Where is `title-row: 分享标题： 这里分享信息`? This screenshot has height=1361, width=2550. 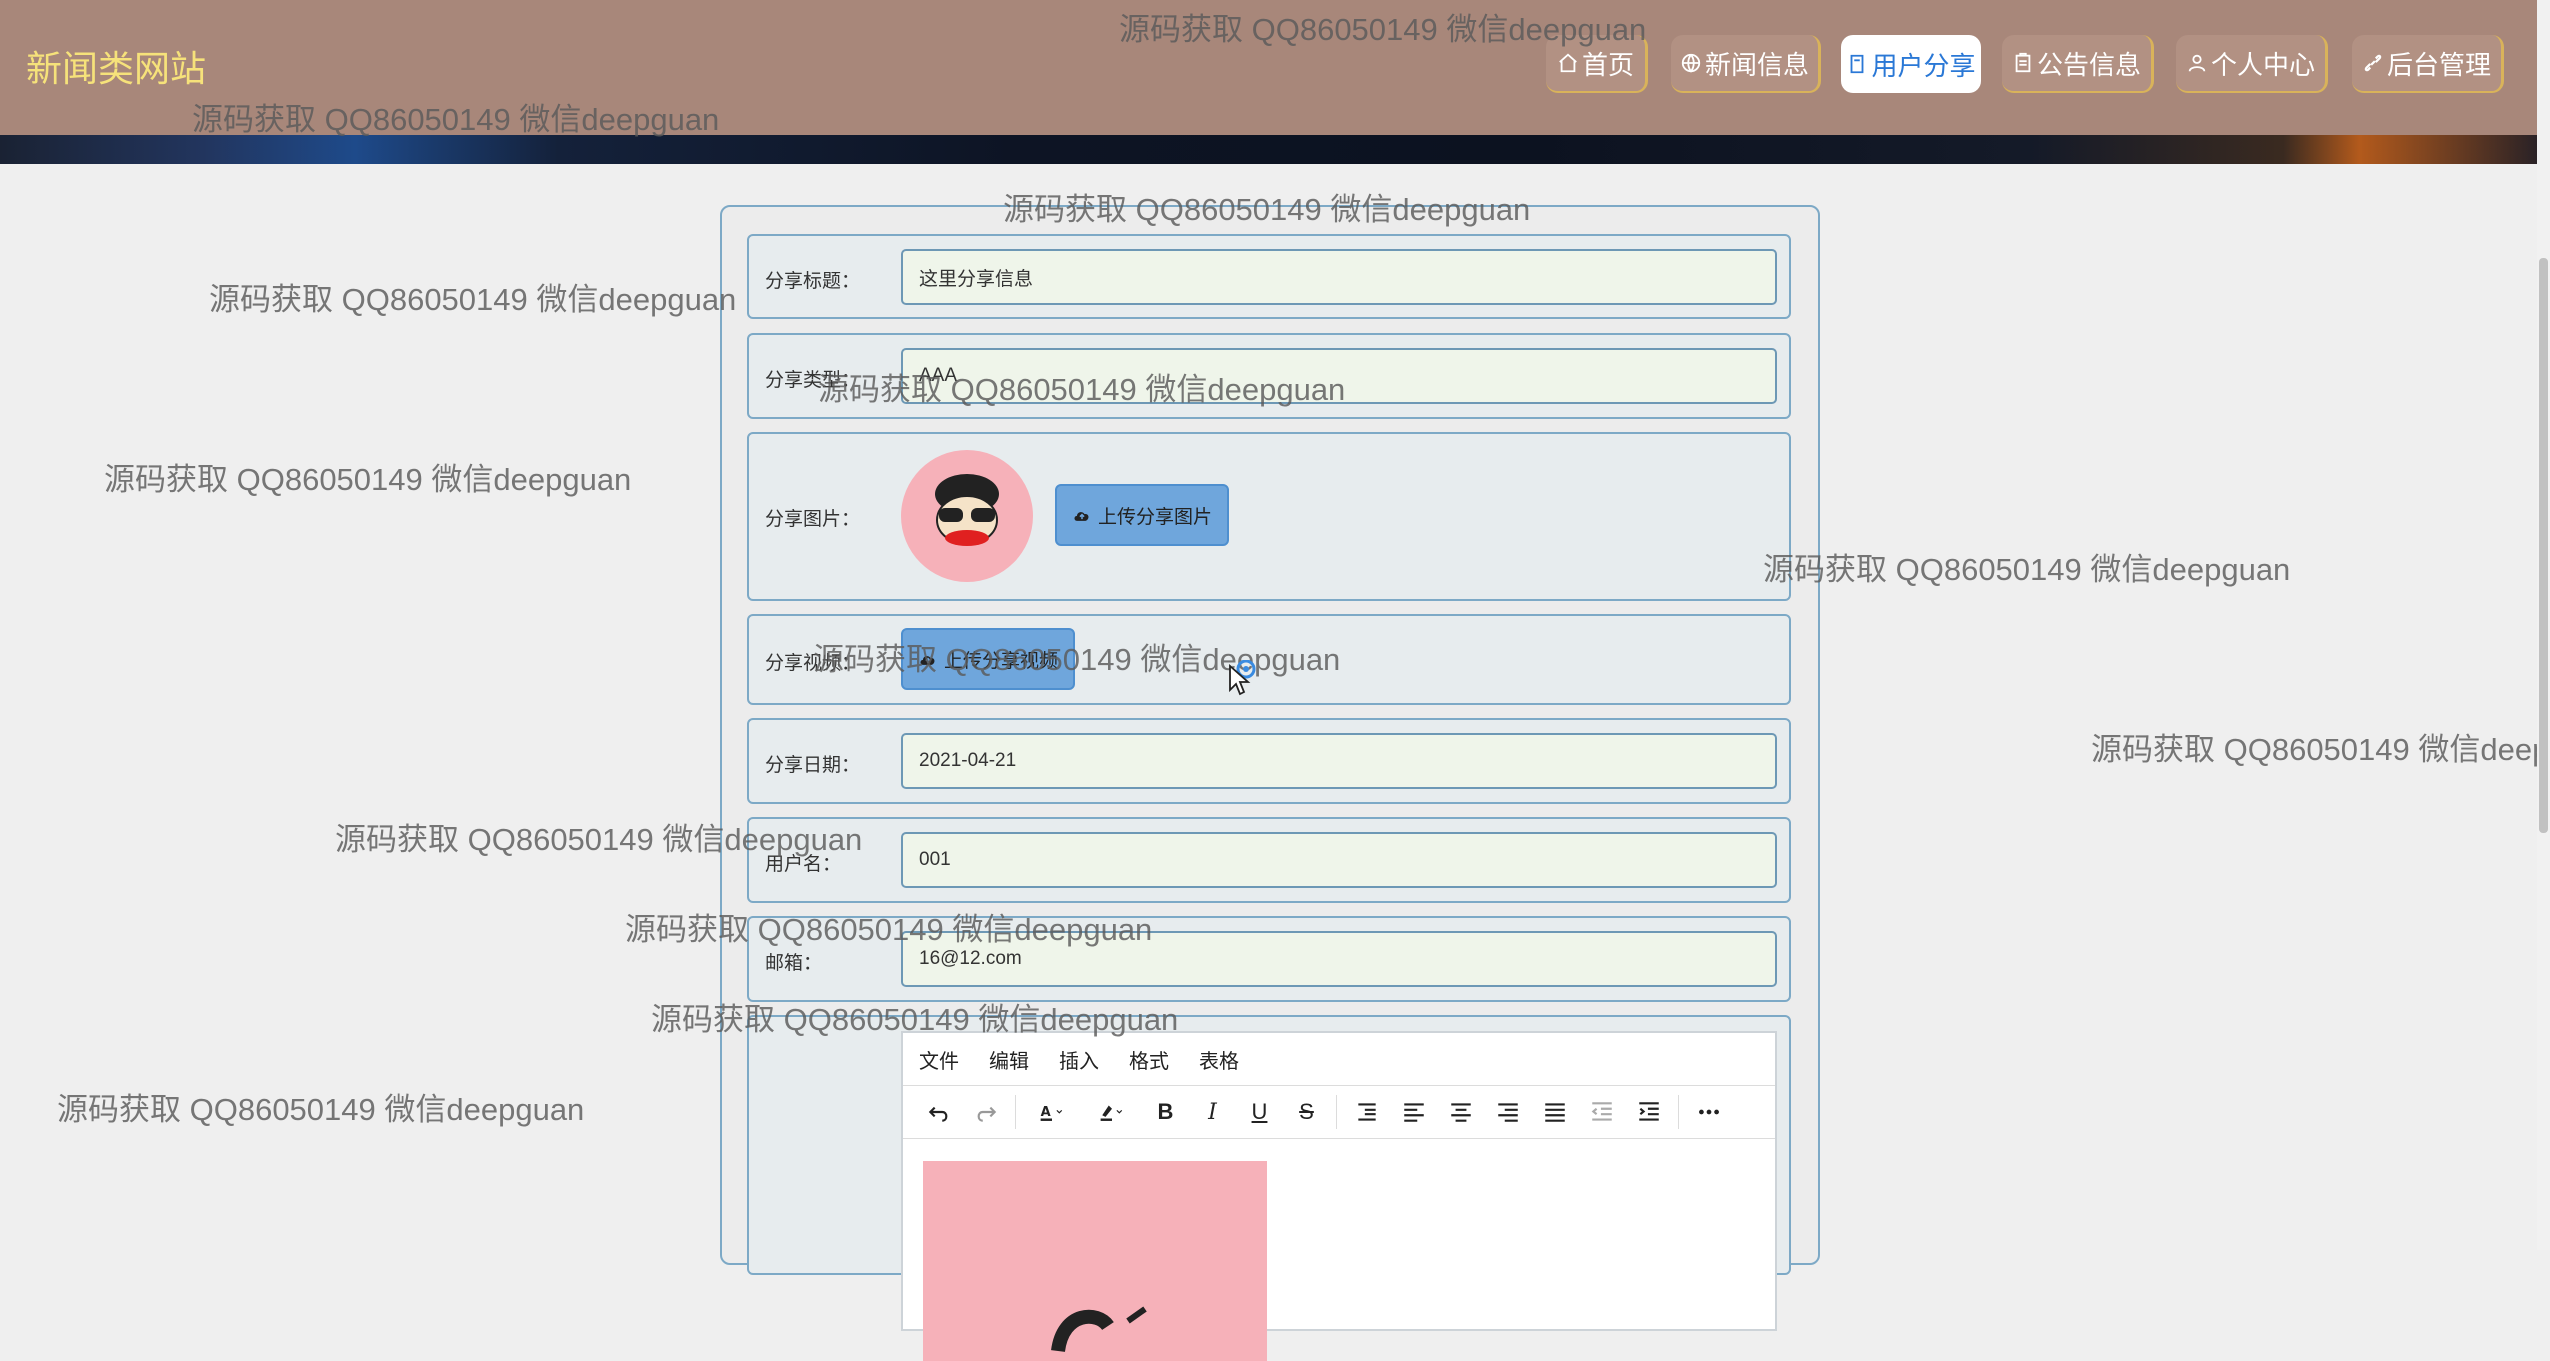 title-row: 分享标题： 这里分享信息 is located at coordinates (1269, 276).